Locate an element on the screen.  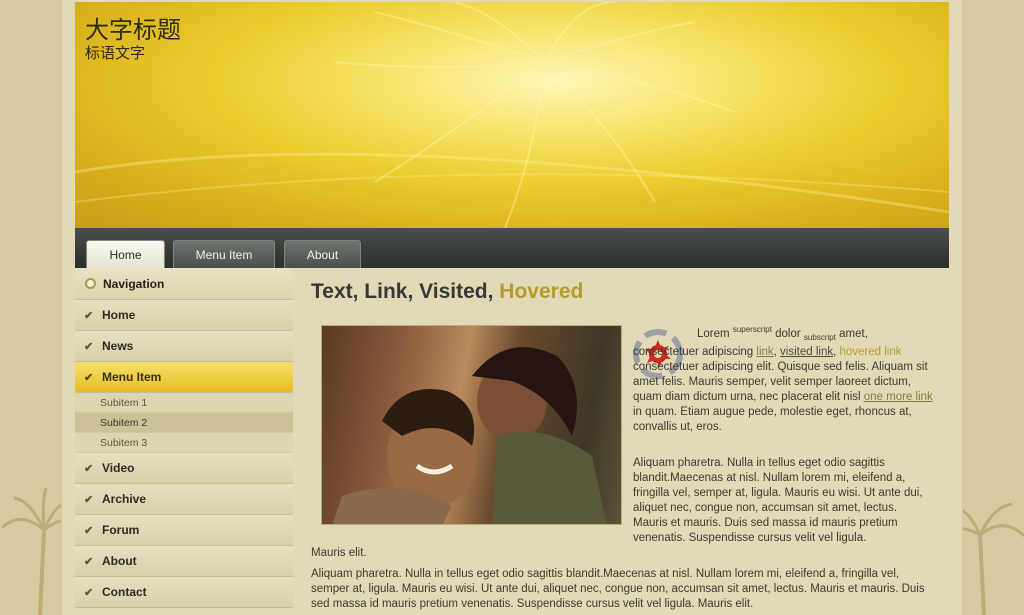
tab-menu-item: Menu Item is located at coordinates (224, 254).